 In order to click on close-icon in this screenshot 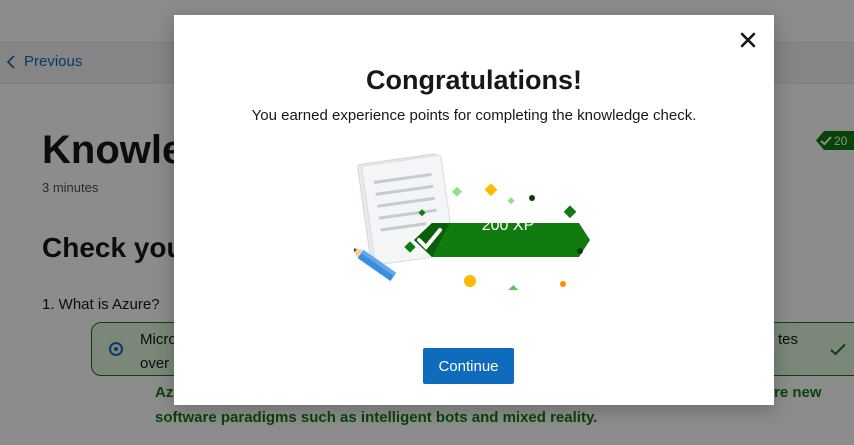, I will do `click(748, 40)`.